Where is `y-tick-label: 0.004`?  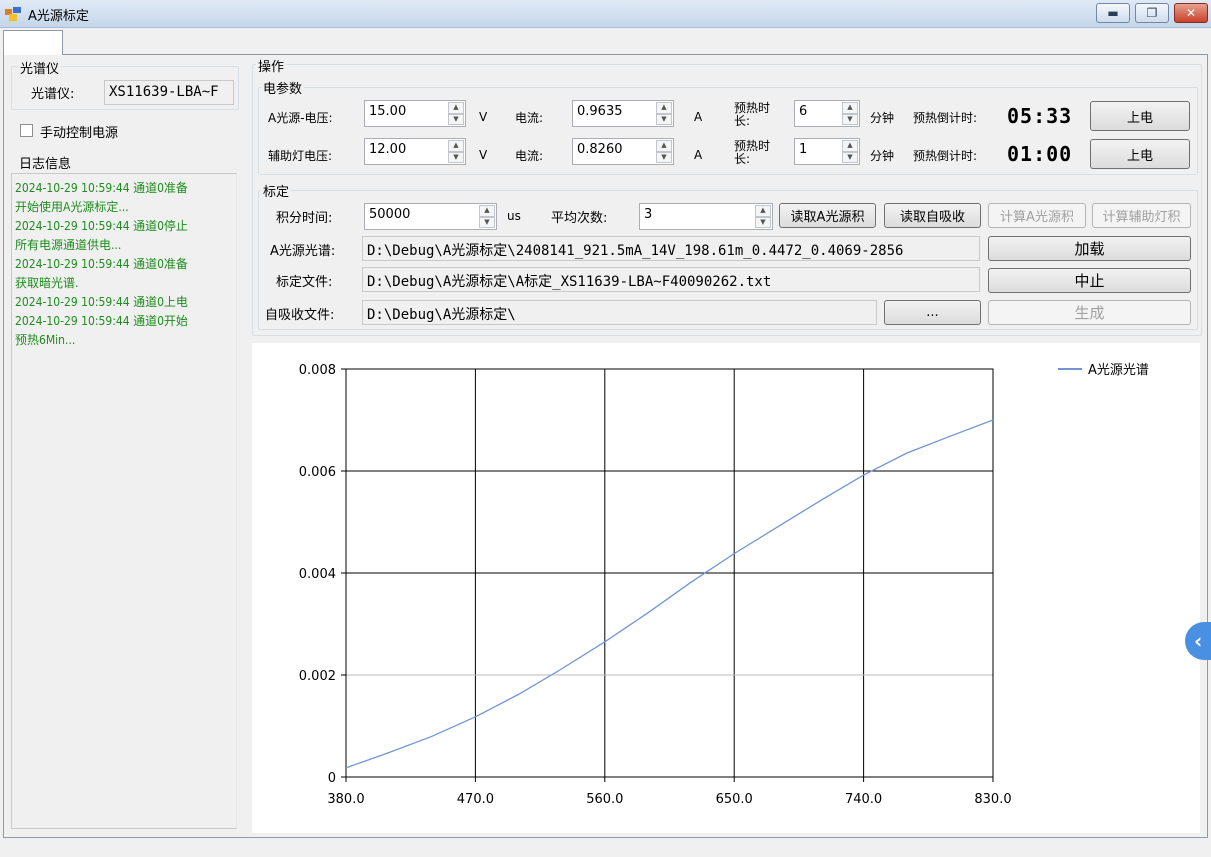 y-tick-label: 0.004 is located at coordinates (317, 574).